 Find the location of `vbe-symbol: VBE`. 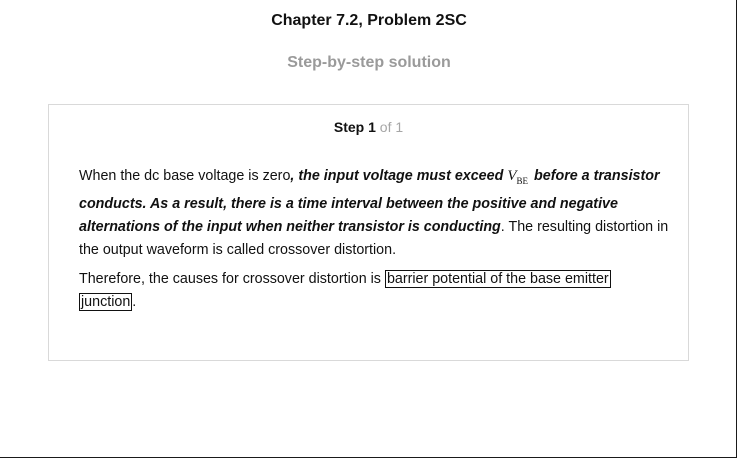

vbe-symbol: VBE is located at coordinates (518, 177).